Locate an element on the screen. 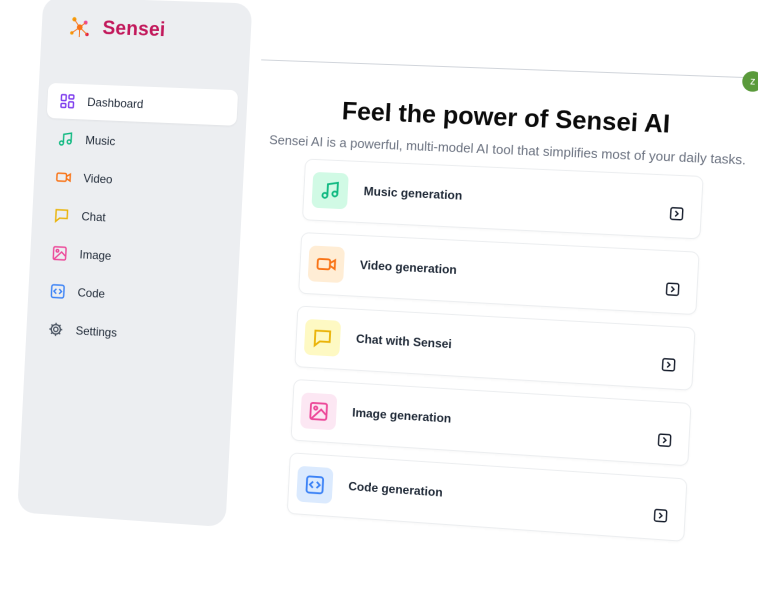  video-generation-card: Video generation is located at coordinates (499, 274).